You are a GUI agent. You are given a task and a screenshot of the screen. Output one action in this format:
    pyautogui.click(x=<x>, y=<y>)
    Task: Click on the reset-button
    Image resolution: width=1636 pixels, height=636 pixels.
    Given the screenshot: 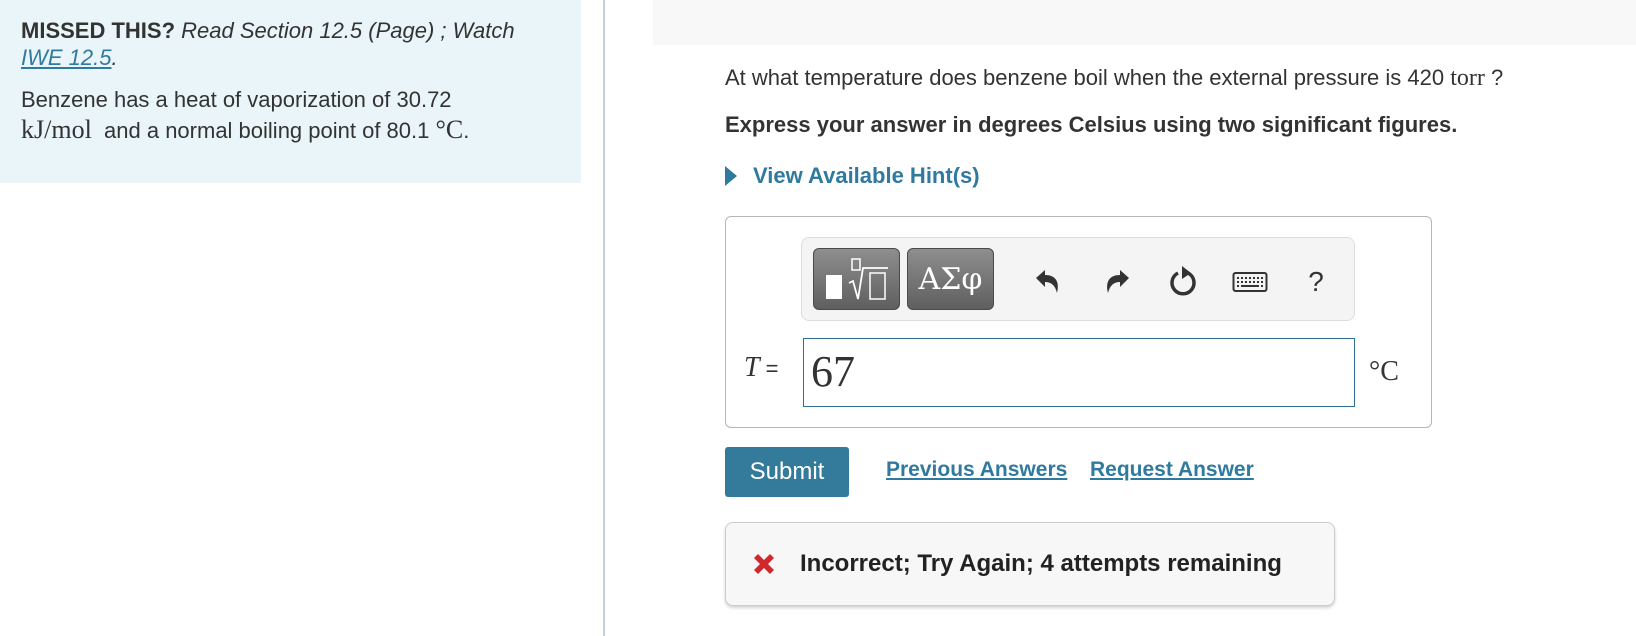 What is the action you would take?
    pyautogui.click(x=1184, y=282)
    